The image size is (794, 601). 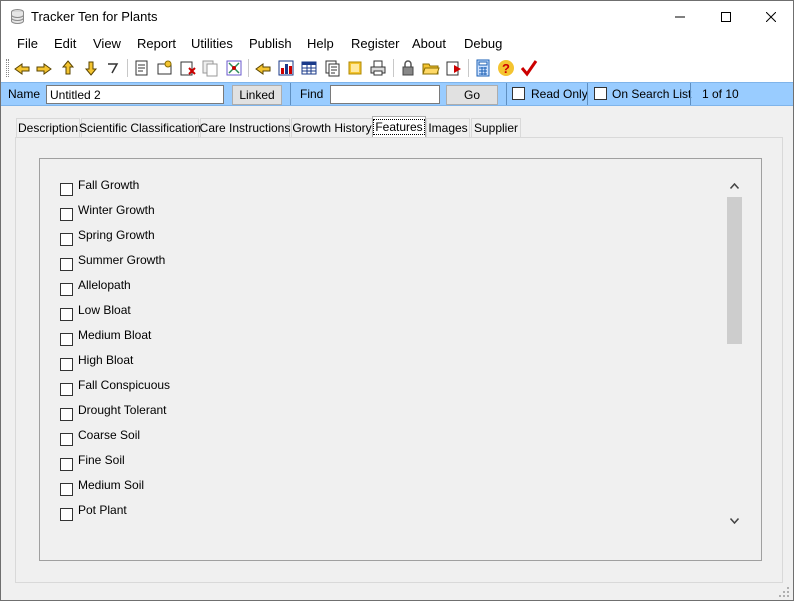 I want to click on first-record-button, so click(x=22, y=68).